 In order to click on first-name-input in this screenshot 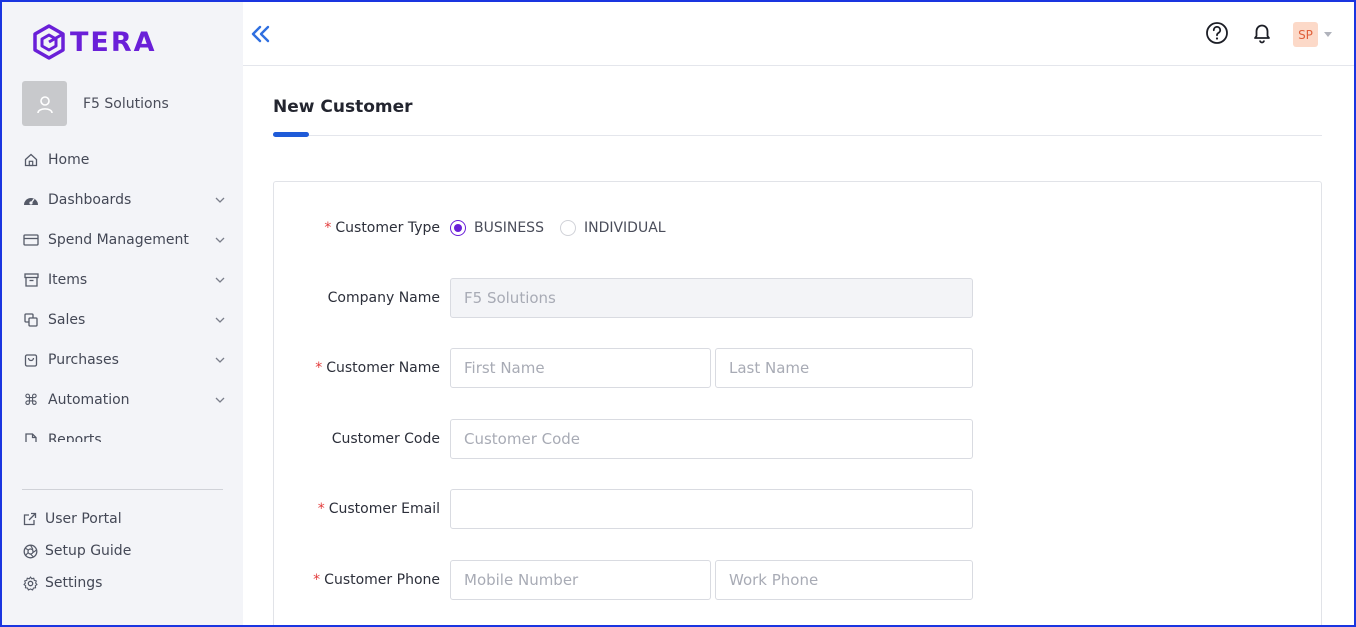, I will do `click(580, 368)`.